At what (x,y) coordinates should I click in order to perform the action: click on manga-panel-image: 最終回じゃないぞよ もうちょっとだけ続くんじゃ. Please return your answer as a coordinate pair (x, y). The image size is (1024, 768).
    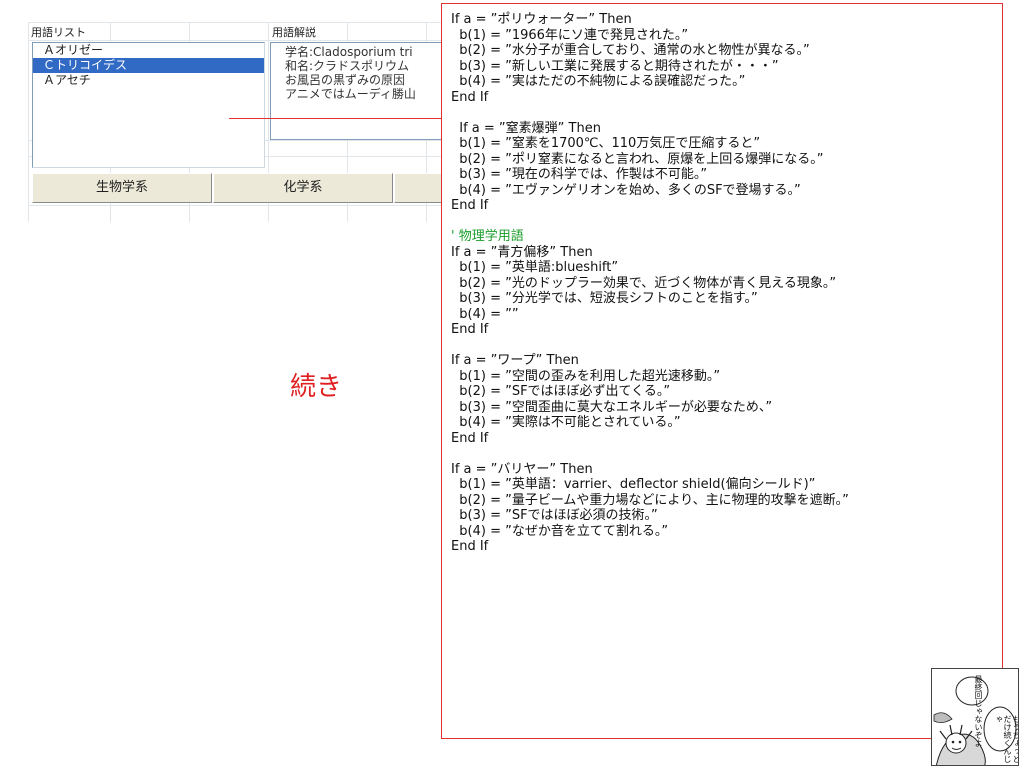
    Looking at the image, I should click on (975, 717).